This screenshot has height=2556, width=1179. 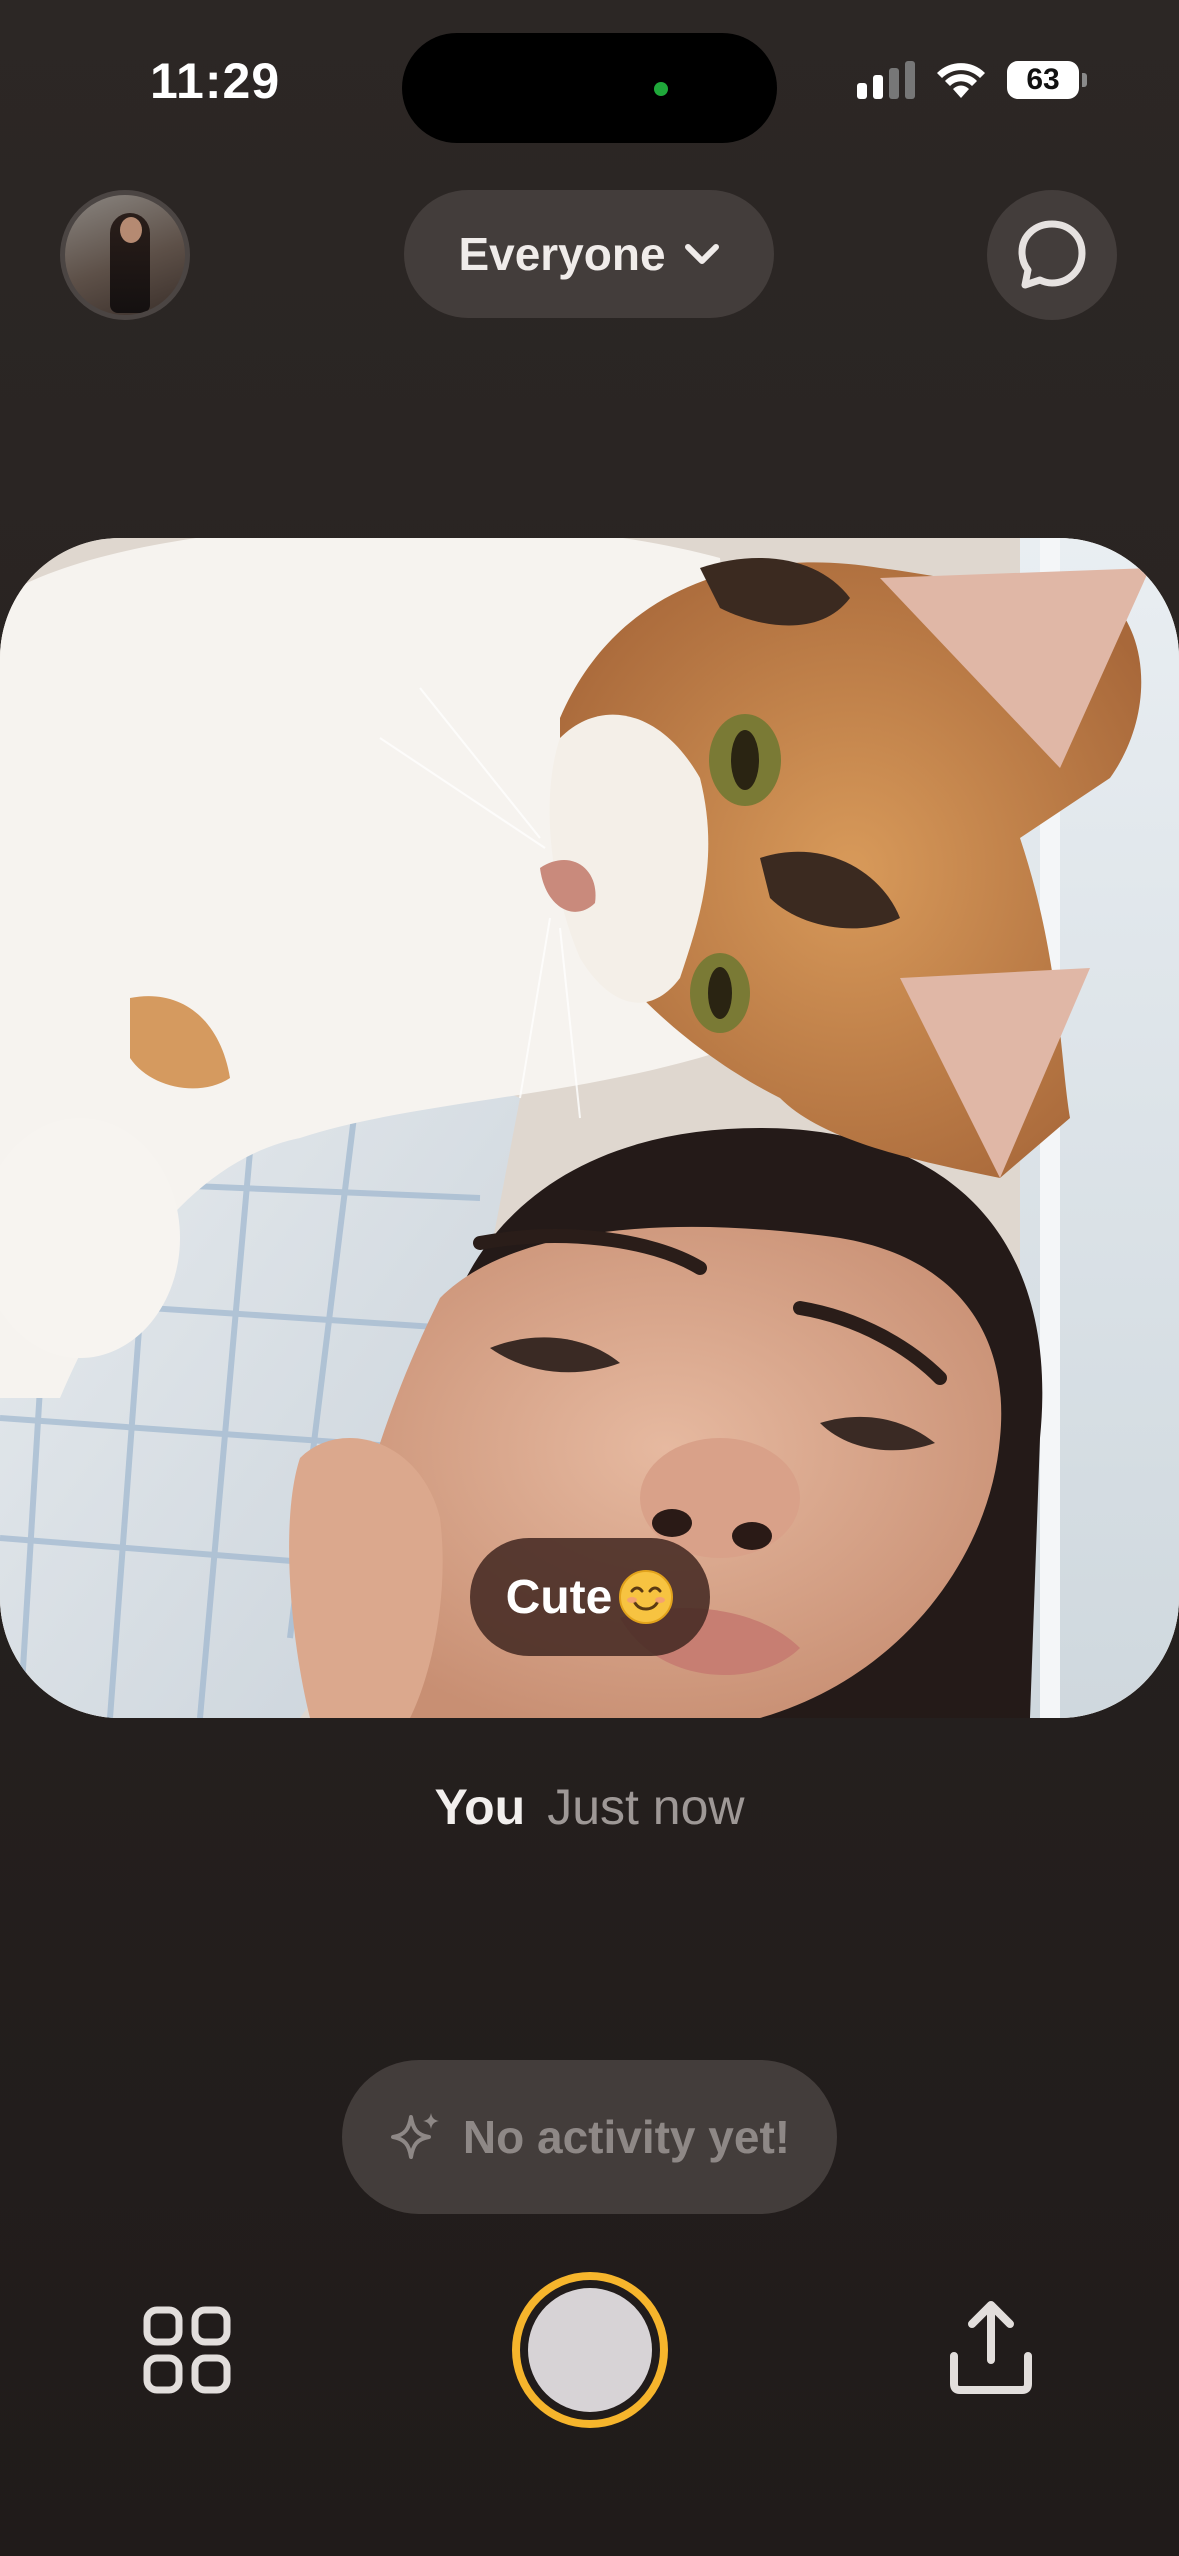 I want to click on share-icon, so click(x=991, y=2348).